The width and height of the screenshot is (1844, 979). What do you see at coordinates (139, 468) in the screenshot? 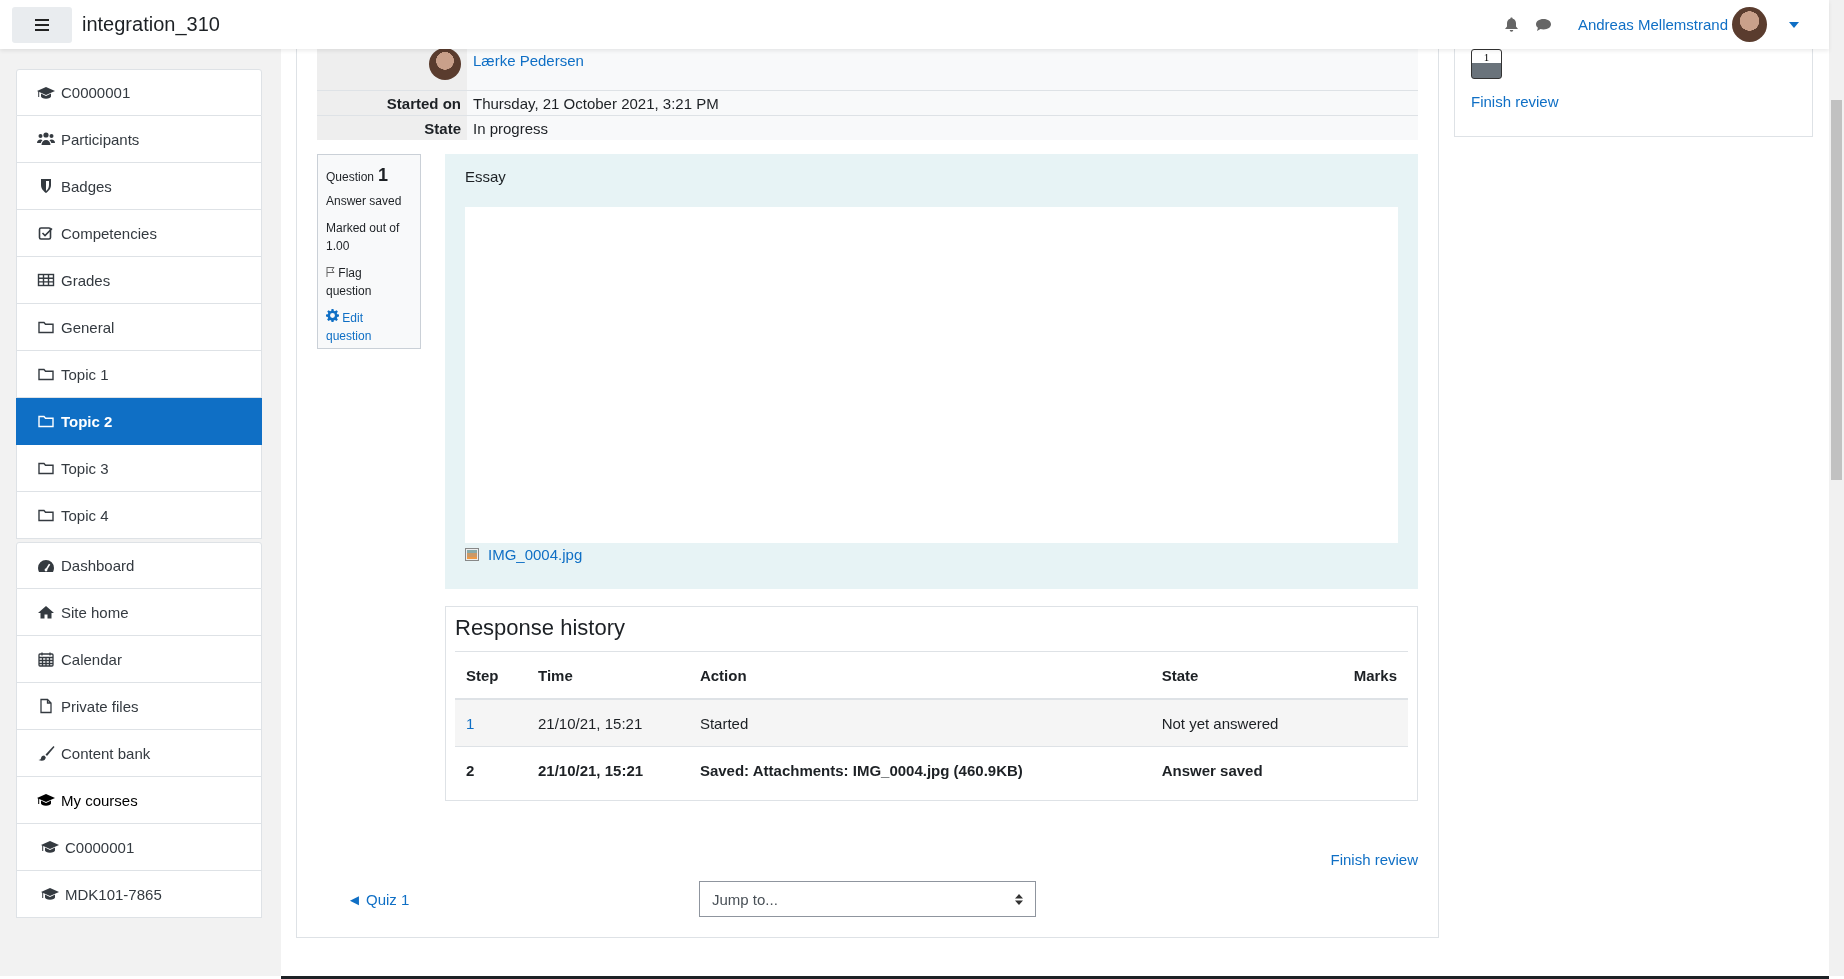
I see `sidebar-item: Topic 3` at bounding box center [139, 468].